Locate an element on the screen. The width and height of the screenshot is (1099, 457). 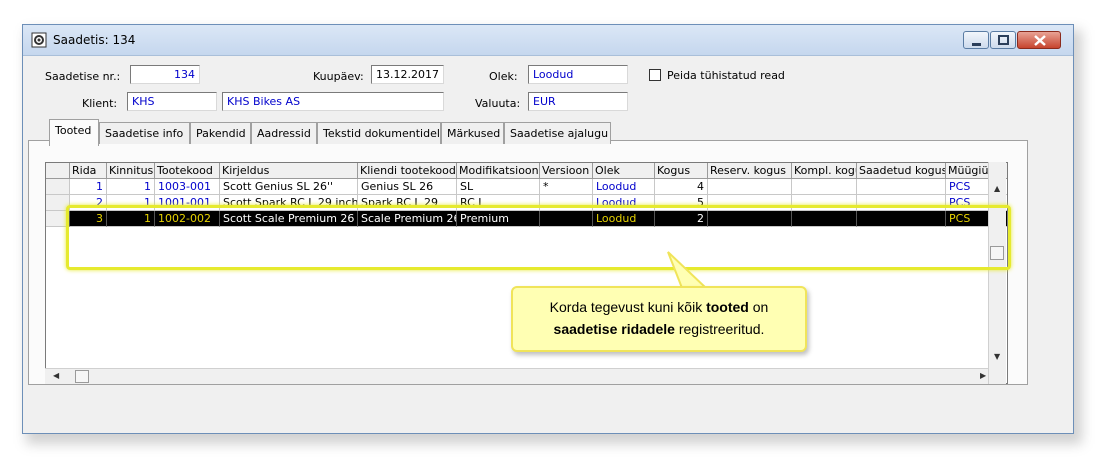
tab-saadetise-ajalugu: Saadetise ajalugu is located at coordinates (557, 133).